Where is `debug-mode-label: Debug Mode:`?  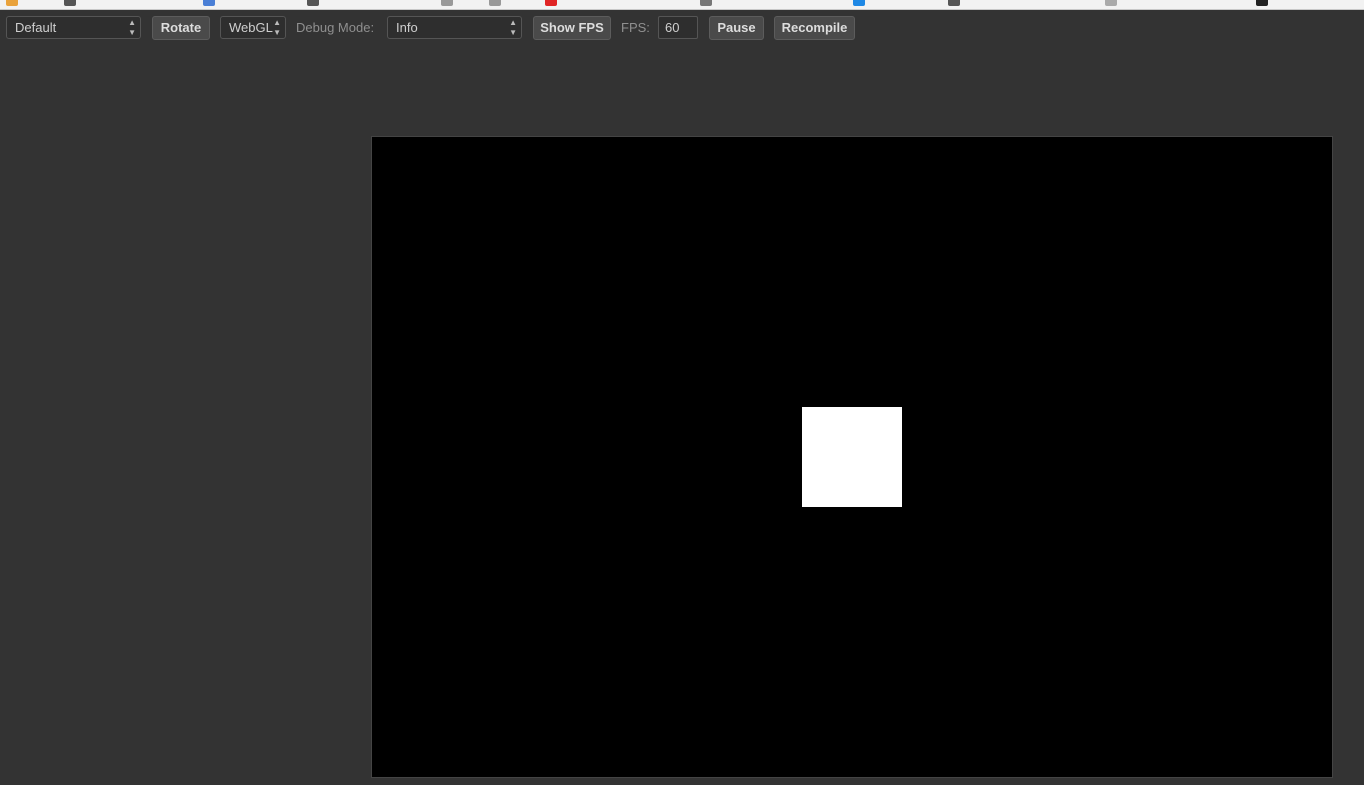 debug-mode-label: Debug Mode: is located at coordinates (335, 27).